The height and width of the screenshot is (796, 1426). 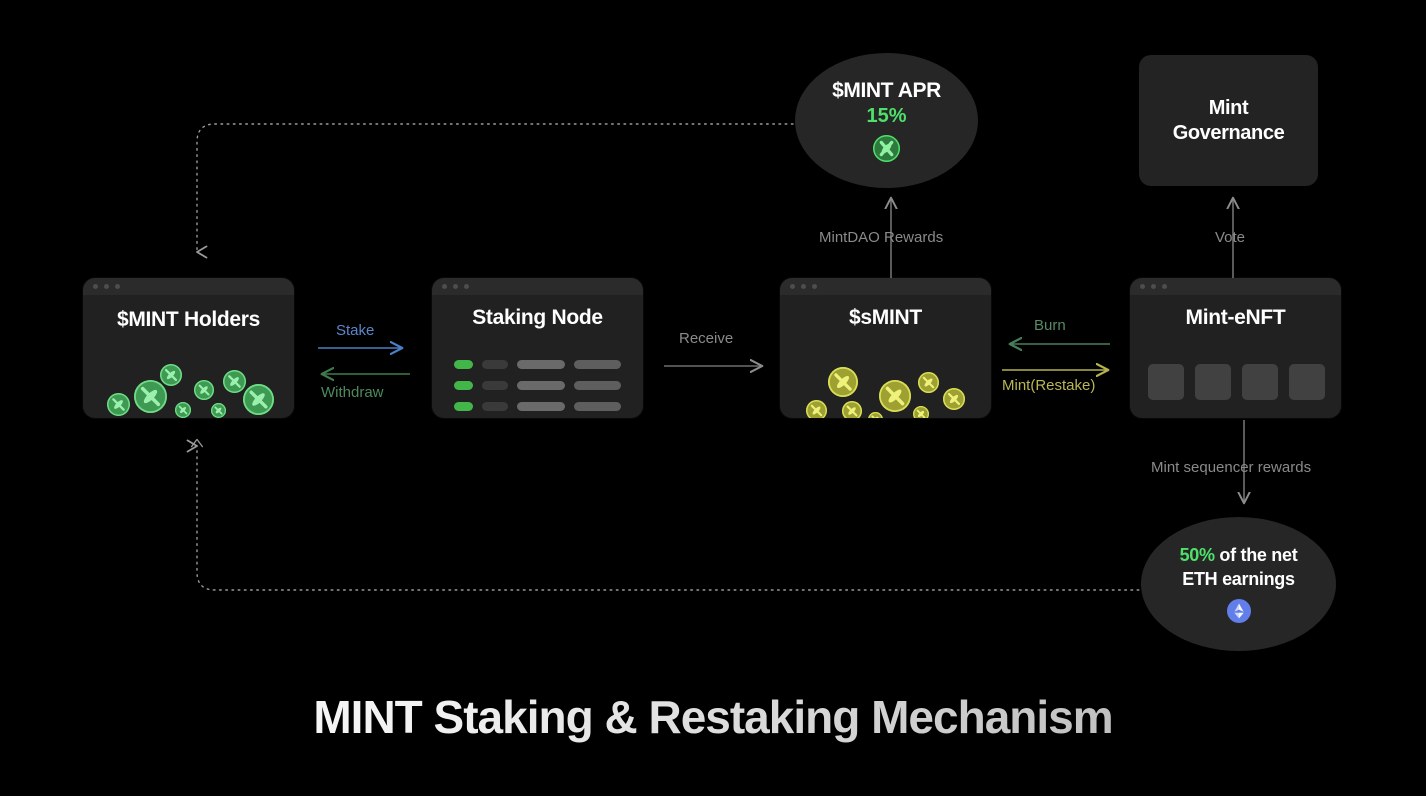 I want to click on page-title: MINT Staking & Restaking Mechanism, so click(x=713, y=717).